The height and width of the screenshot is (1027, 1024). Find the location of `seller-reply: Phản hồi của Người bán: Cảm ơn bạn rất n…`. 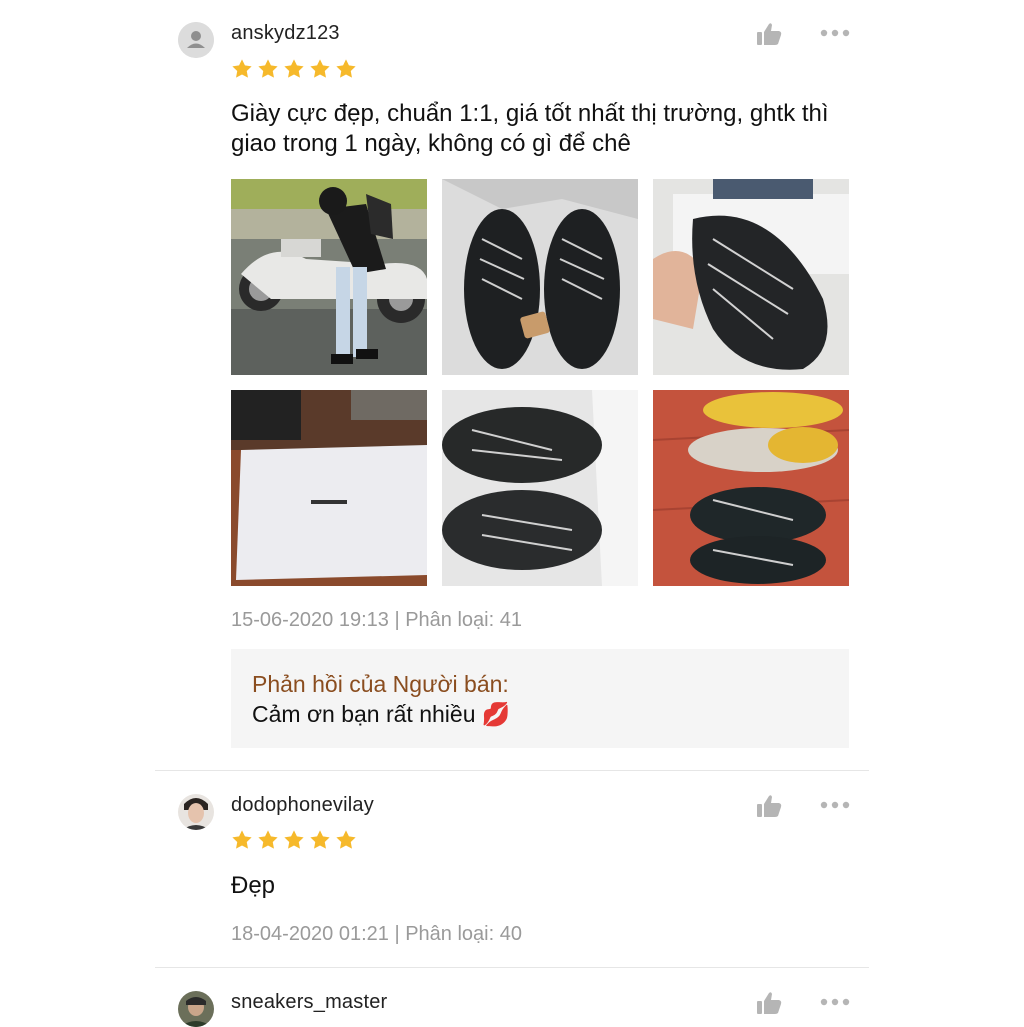

seller-reply: Phản hồi của Người bán: Cảm ơn bạn rất n… is located at coordinates (540, 698).